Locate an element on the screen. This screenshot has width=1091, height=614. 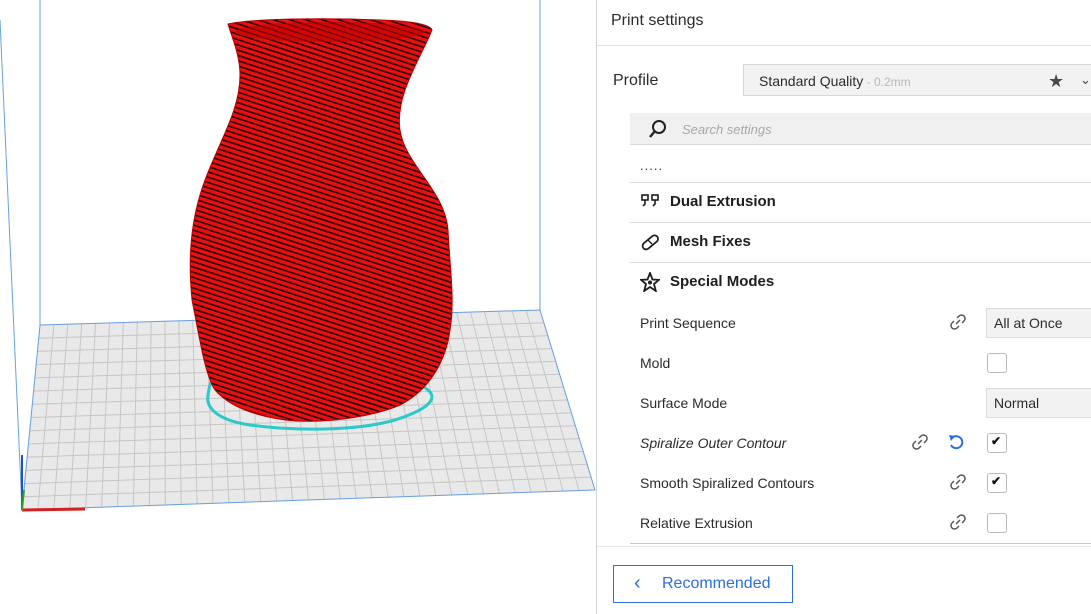
setting-mold: Mold is located at coordinates (865, 363).